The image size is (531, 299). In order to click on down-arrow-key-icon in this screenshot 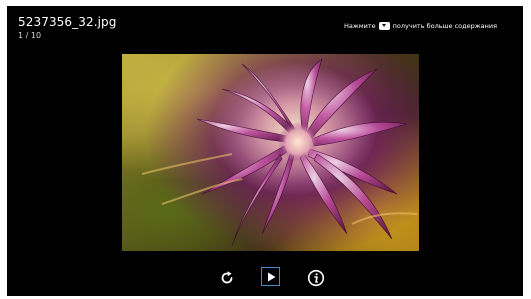, I will do `click(384, 26)`.